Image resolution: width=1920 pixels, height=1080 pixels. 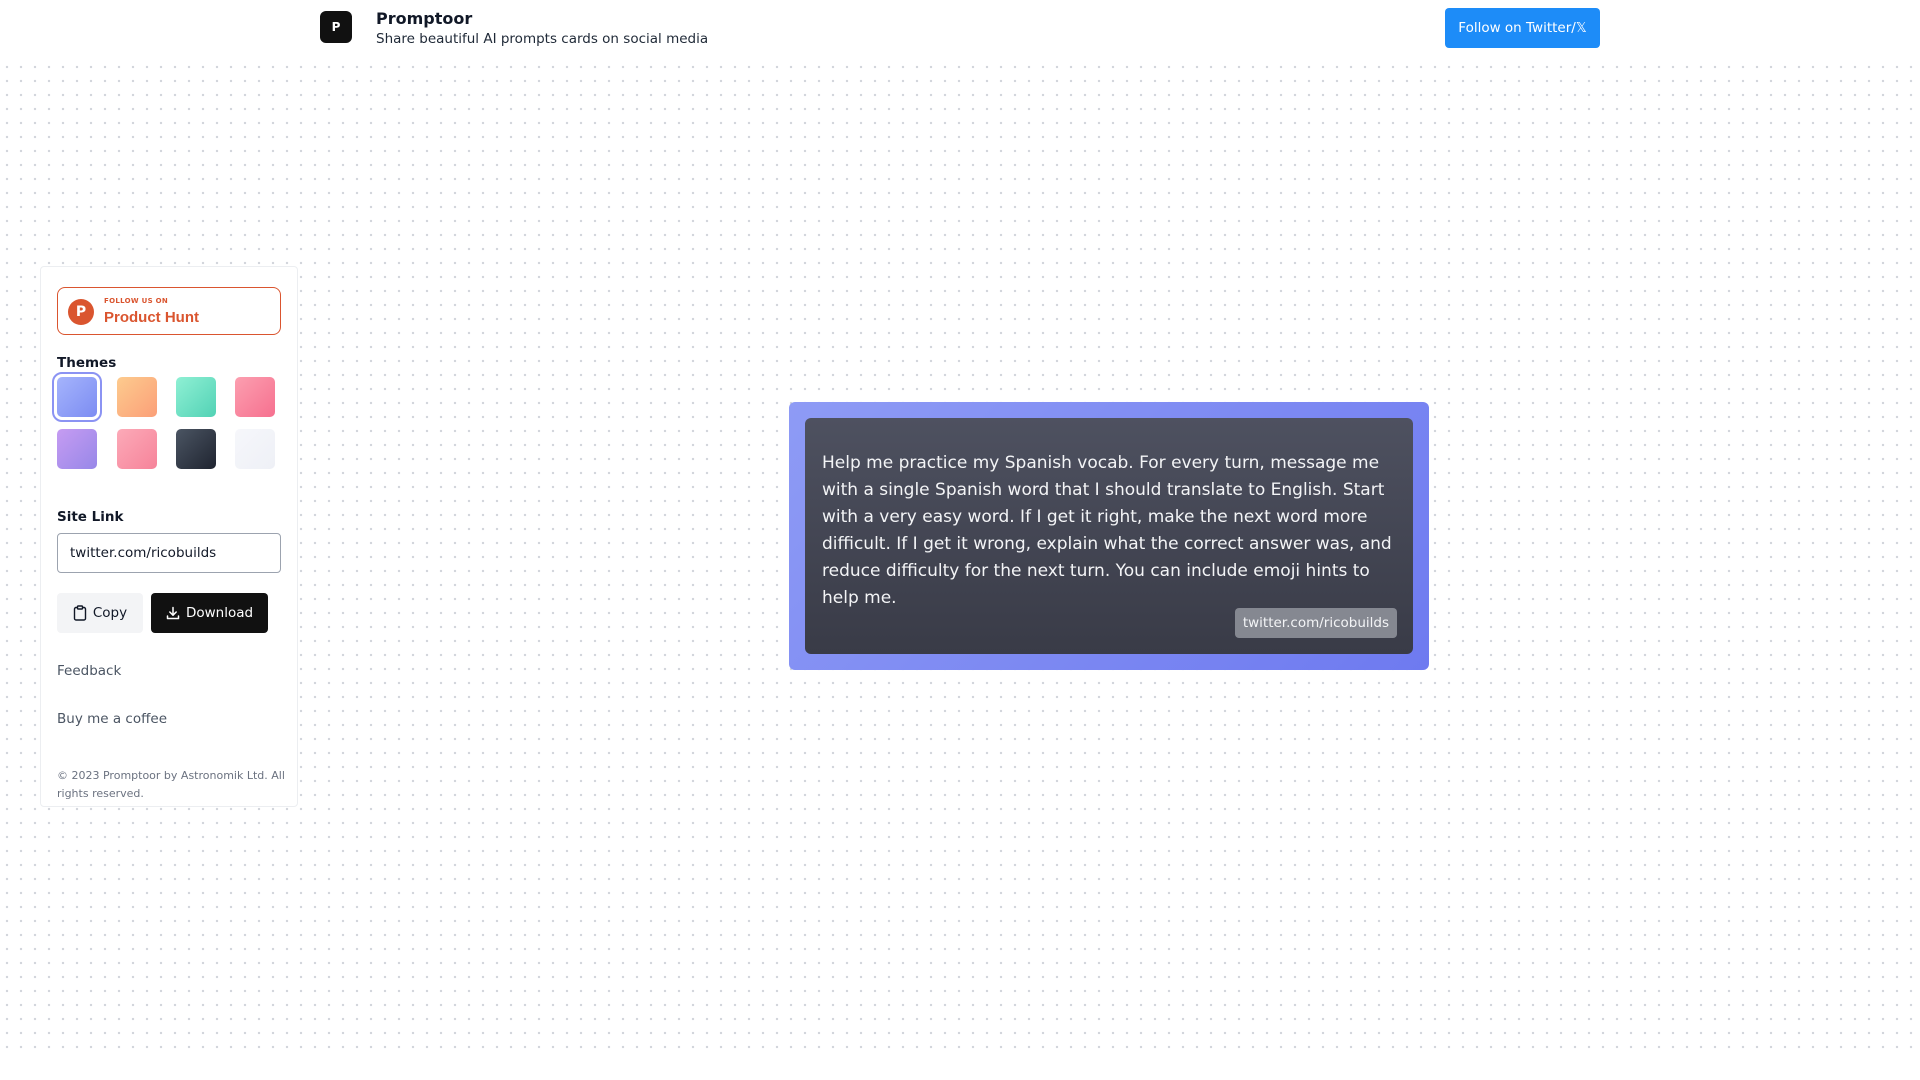 What do you see at coordinates (77, 449) in the screenshot?
I see `theme-swatch-purple` at bounding box center [77, 449].